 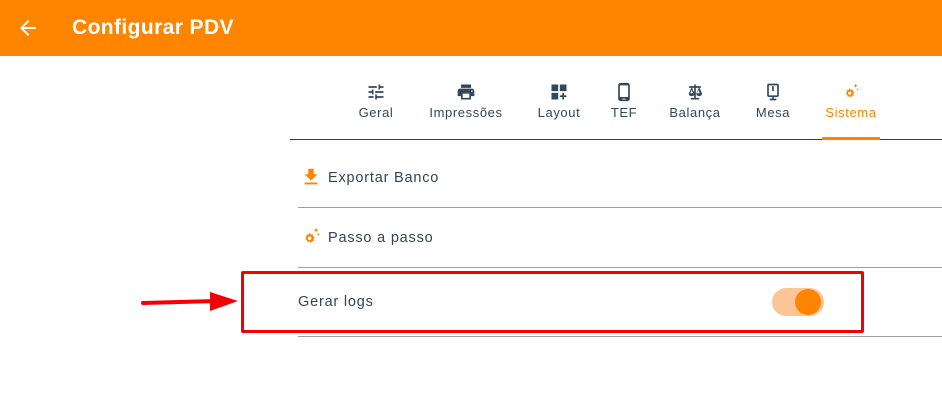 I want to click on tablet-stand-icon, so click(x=773, y=92).